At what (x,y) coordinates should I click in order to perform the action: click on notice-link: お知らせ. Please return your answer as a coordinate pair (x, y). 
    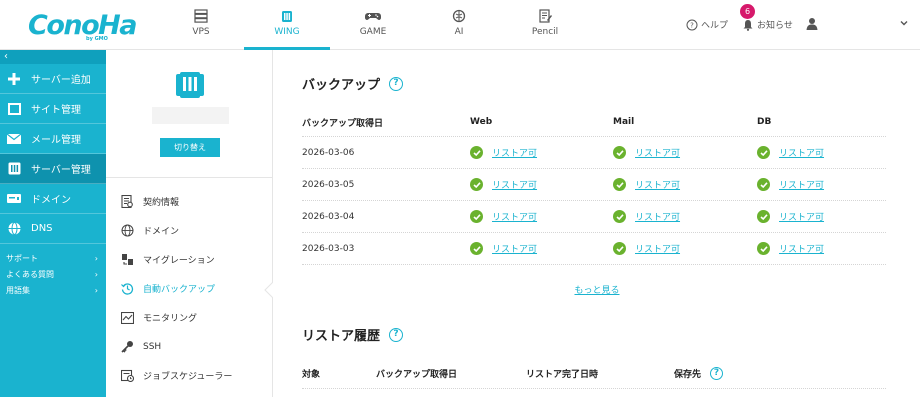
    Looking at the image, I should click on (767, 24).